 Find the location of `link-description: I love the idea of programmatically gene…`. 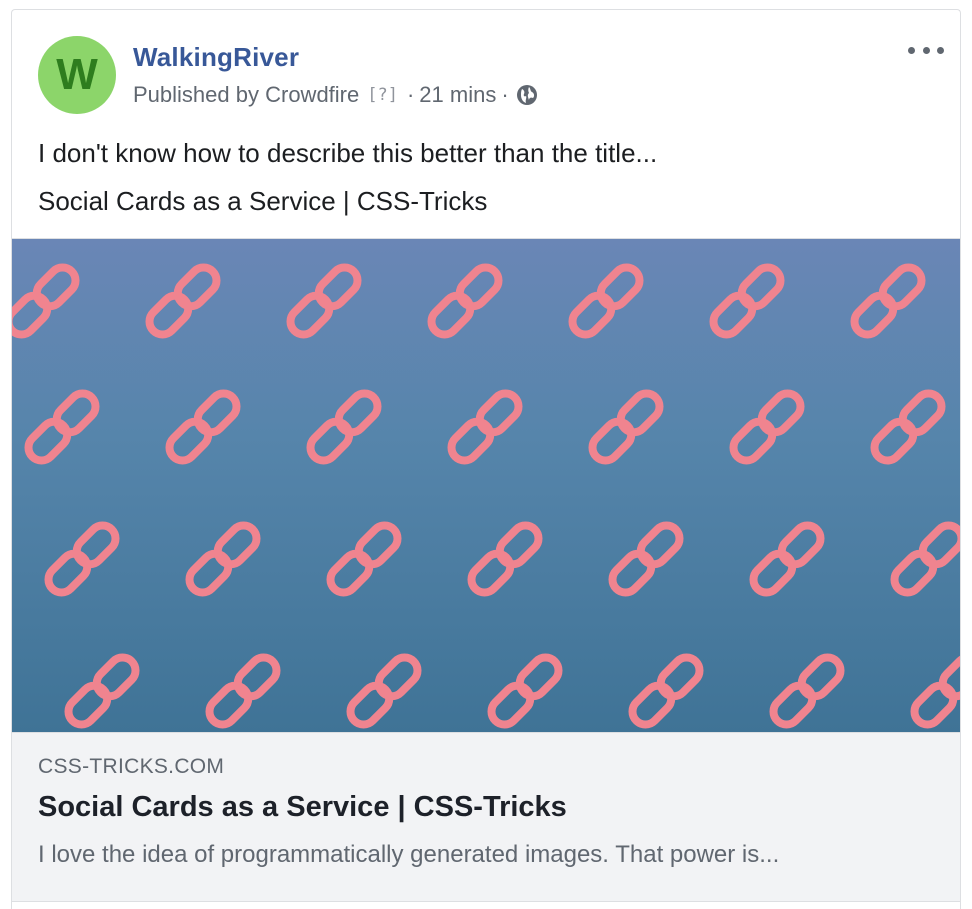

link-description: I love the idea of programmatically gene… is located at coordinates (409, 854).